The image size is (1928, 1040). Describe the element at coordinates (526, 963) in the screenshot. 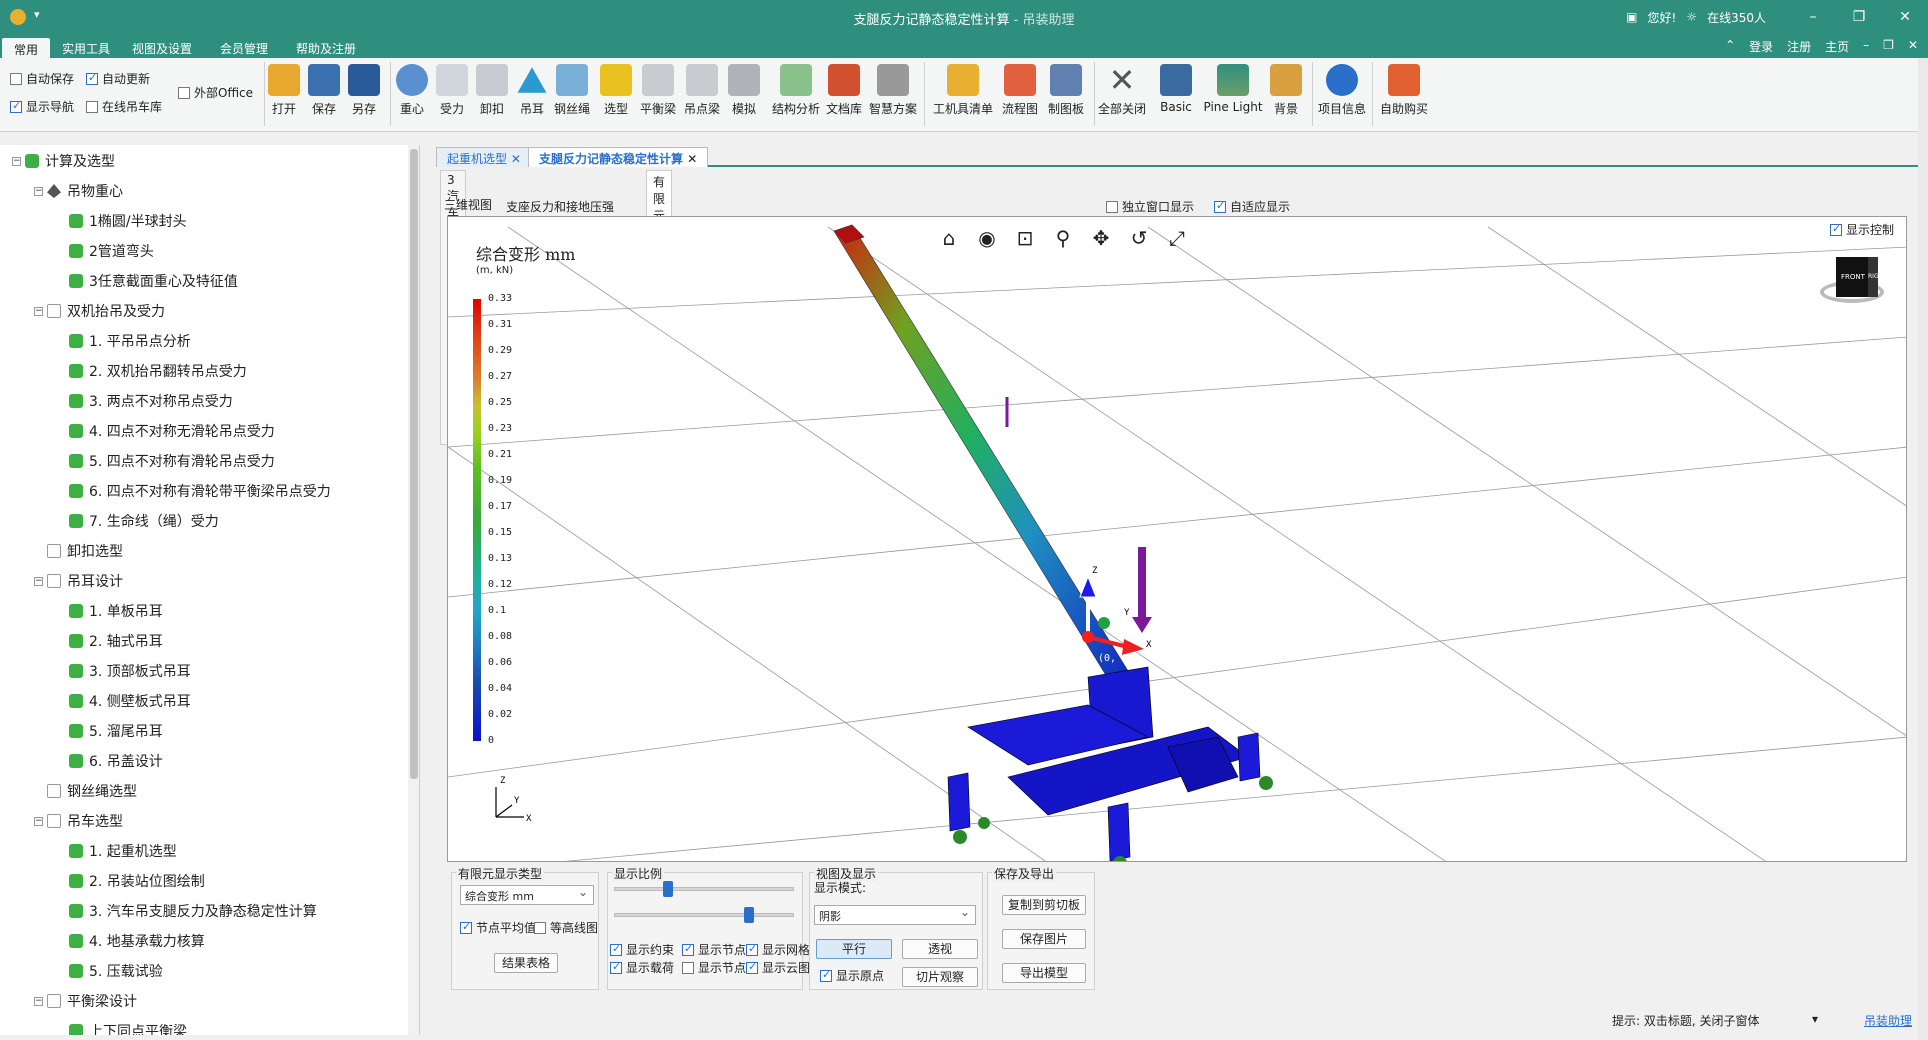

I see `result-table-button: 结果表格` at that location.